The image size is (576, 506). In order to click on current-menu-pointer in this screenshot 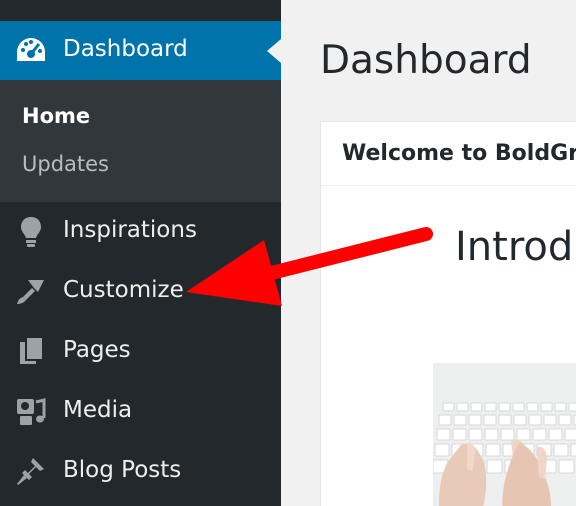, I will do `click(274, 51)`.